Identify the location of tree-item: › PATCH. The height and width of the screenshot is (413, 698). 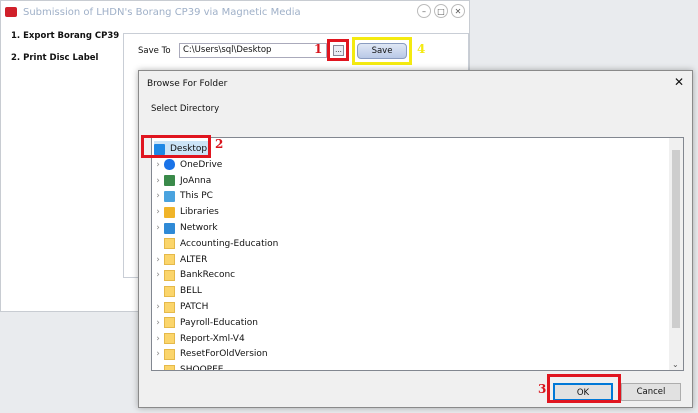
(180, 307).